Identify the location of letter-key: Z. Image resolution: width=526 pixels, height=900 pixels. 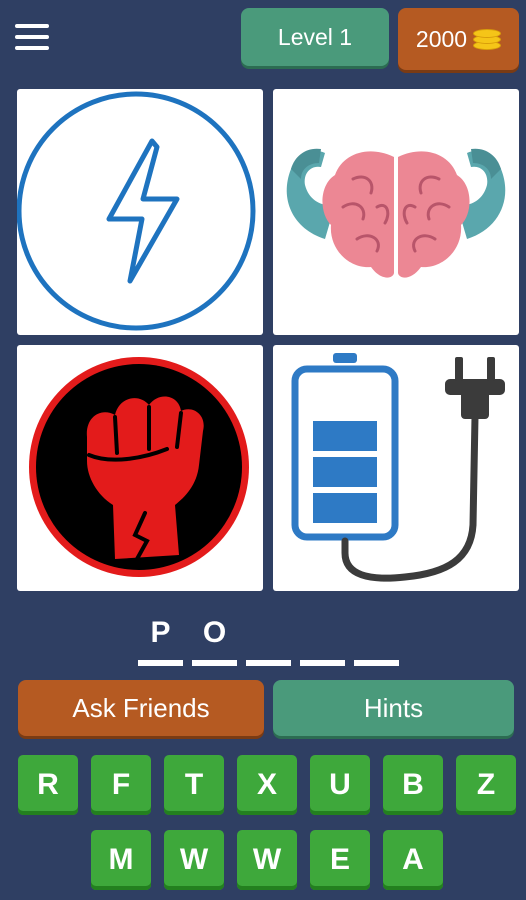
(486, 785).